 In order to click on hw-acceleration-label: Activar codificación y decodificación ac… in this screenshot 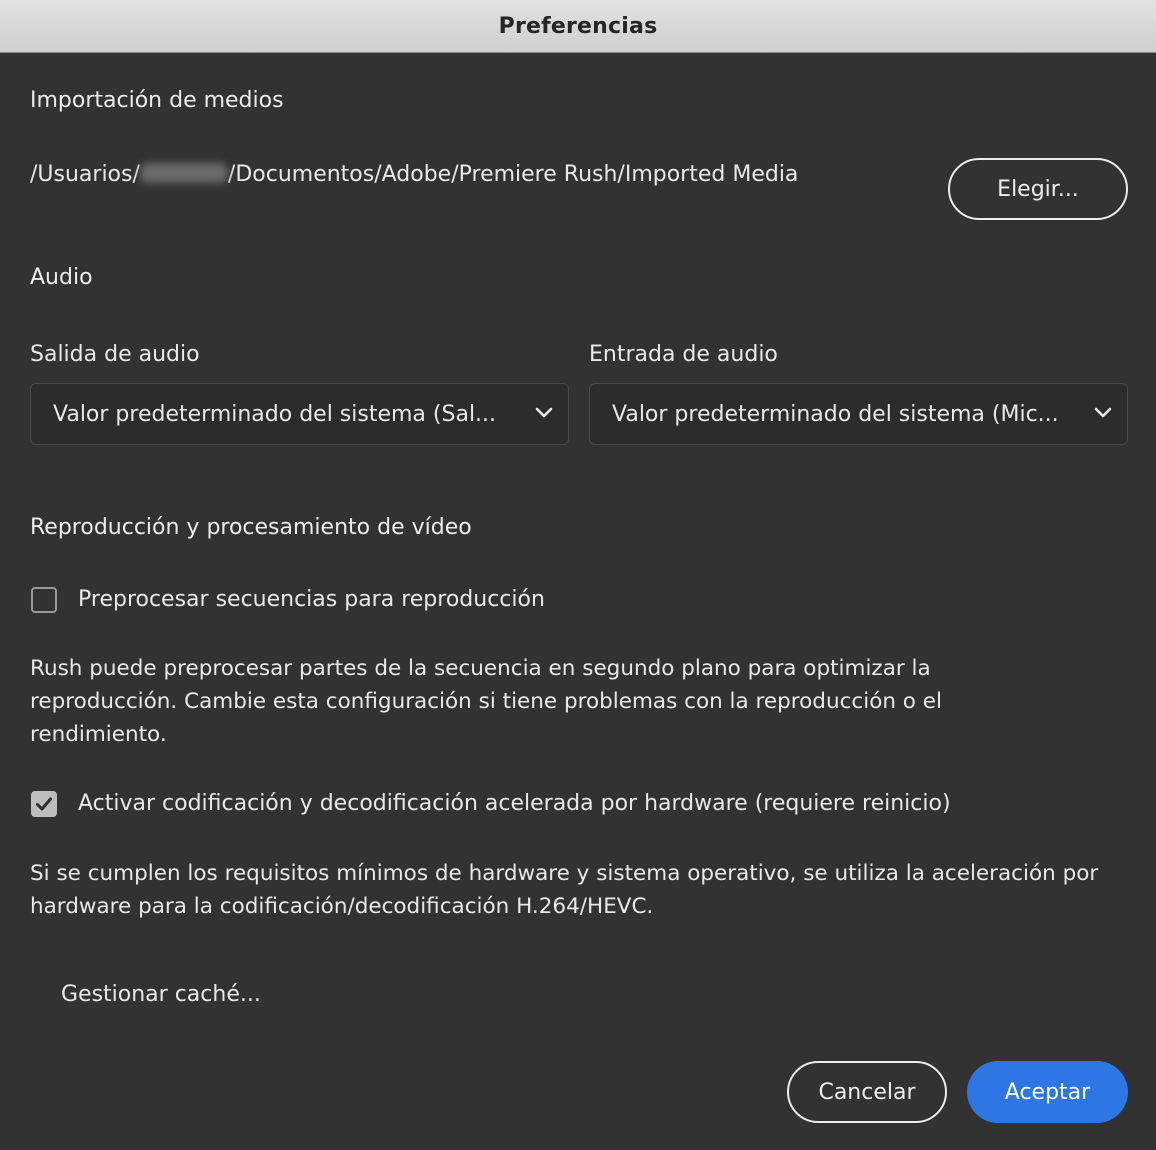, I will do `click(514, 803)`.